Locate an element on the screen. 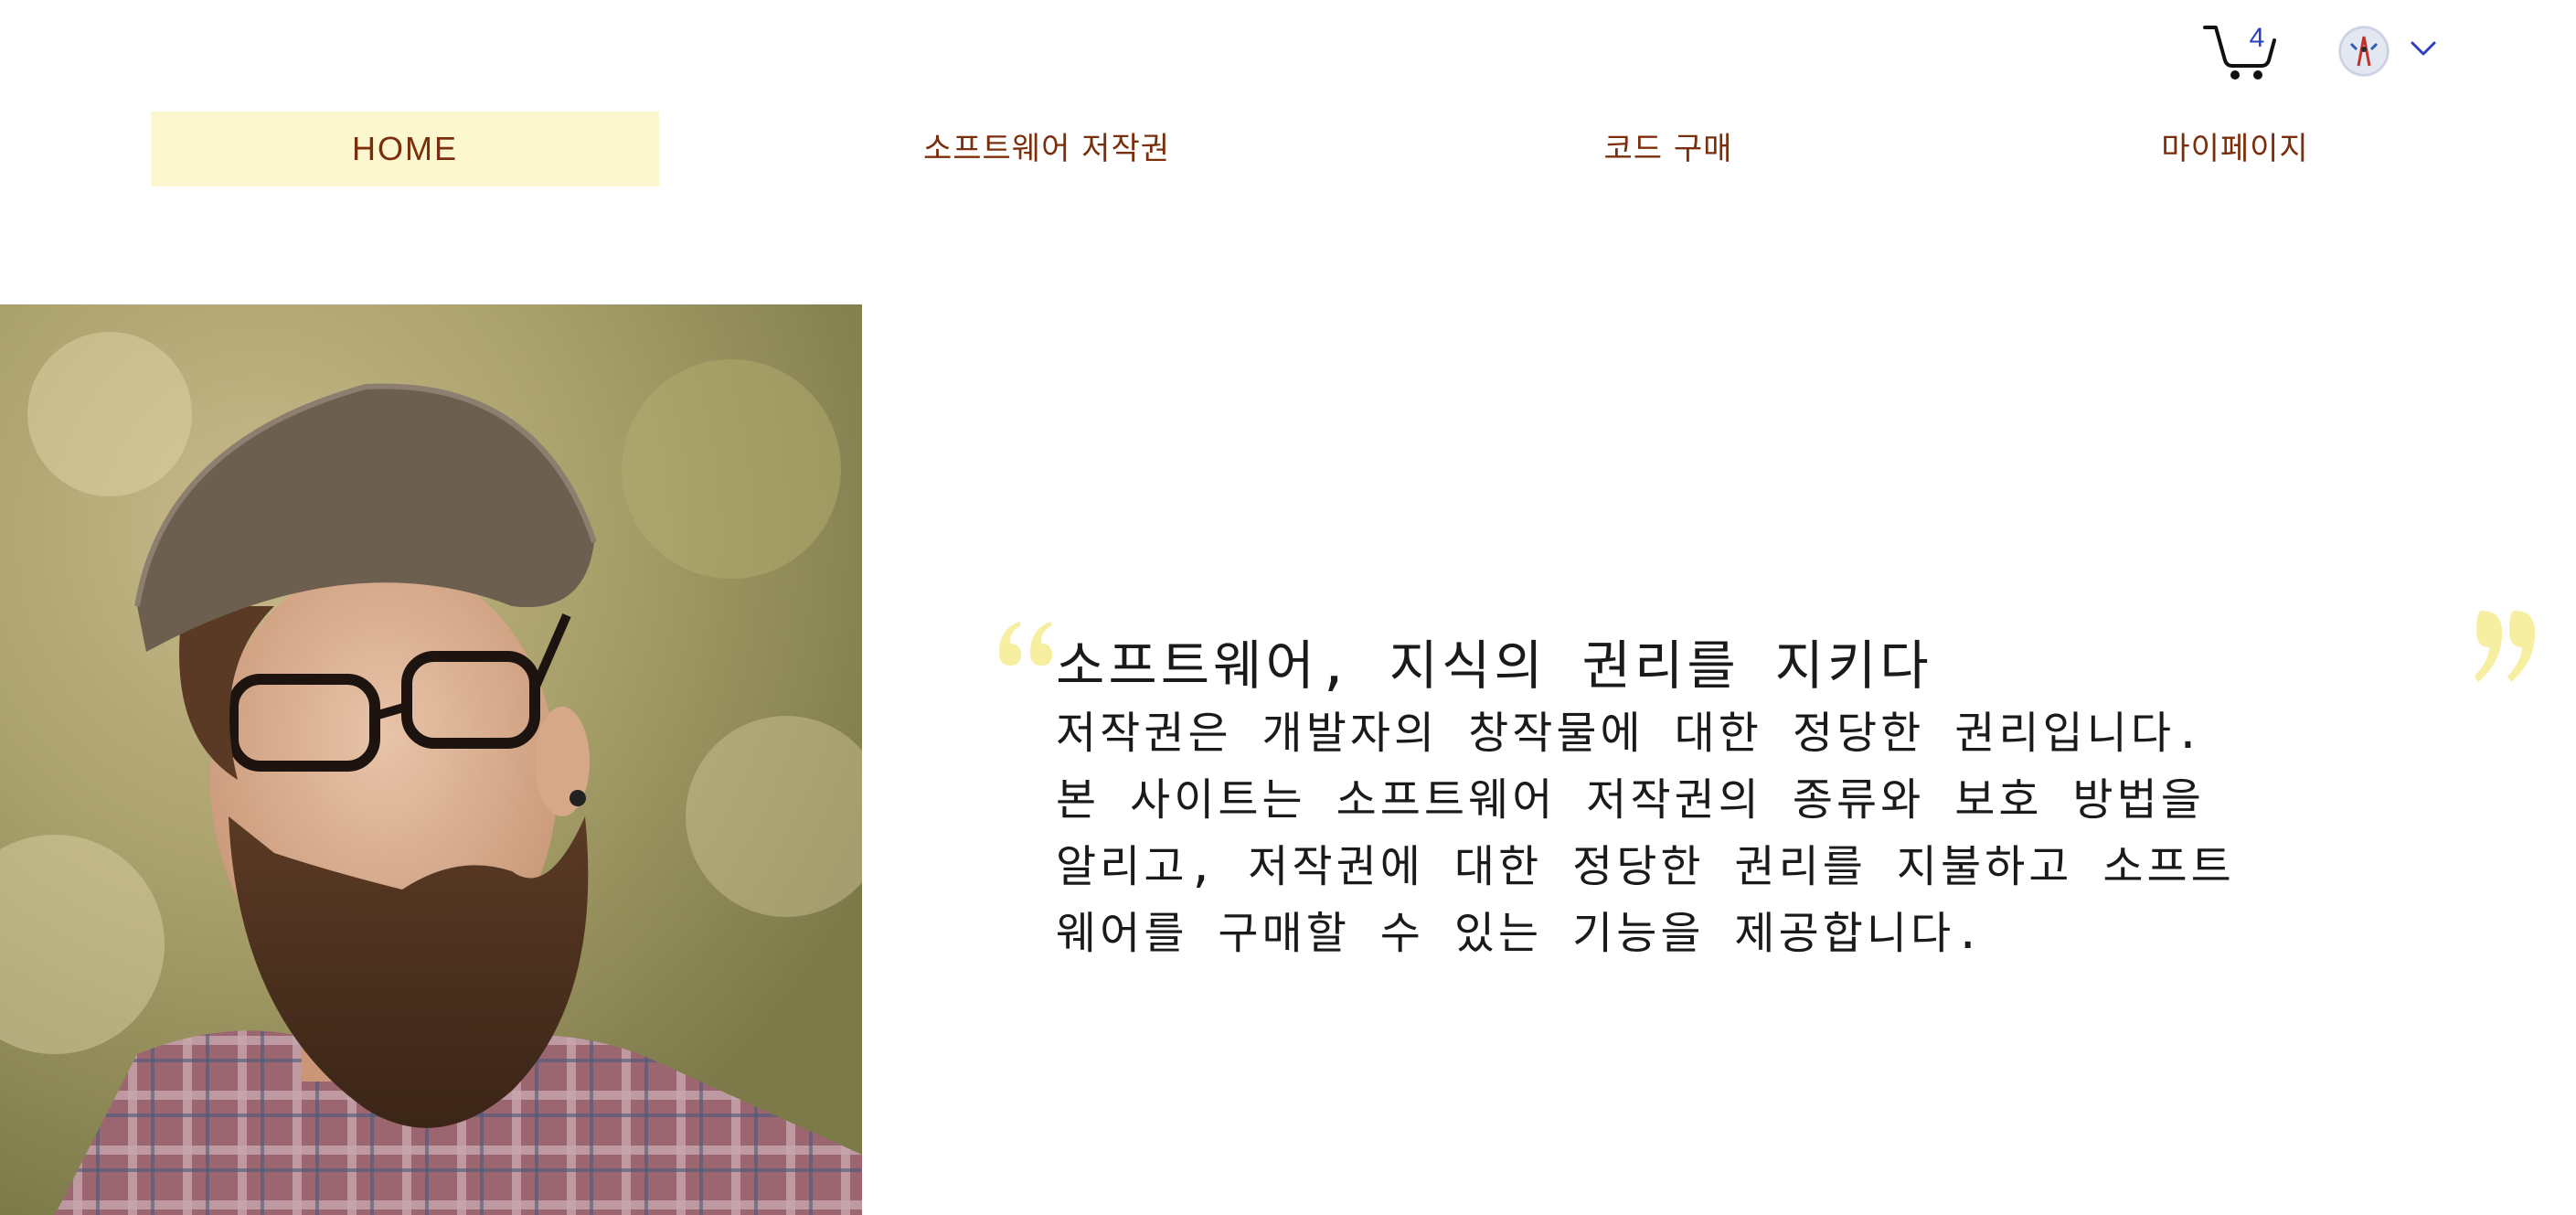 Image resolution: width=2576 pixels, height=1215 pixels. quote-line: 저작권은 개발자의 창작물에 대한 정당한 권리입니다. is located at coordinates (1630, 734).